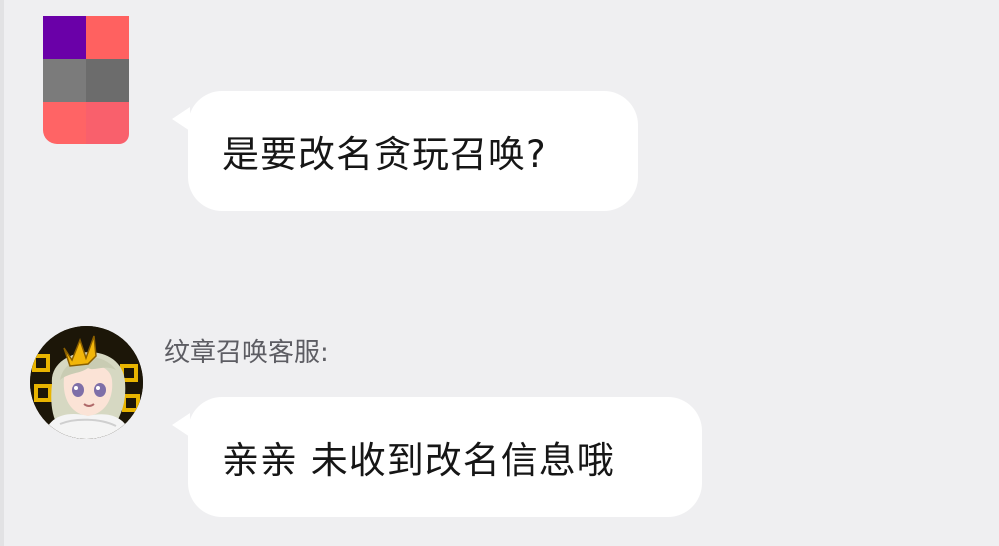  What do you see at coordinates (86, 80) in the screenshot?
I see `user-avatar` at bounding box center [86, 80].